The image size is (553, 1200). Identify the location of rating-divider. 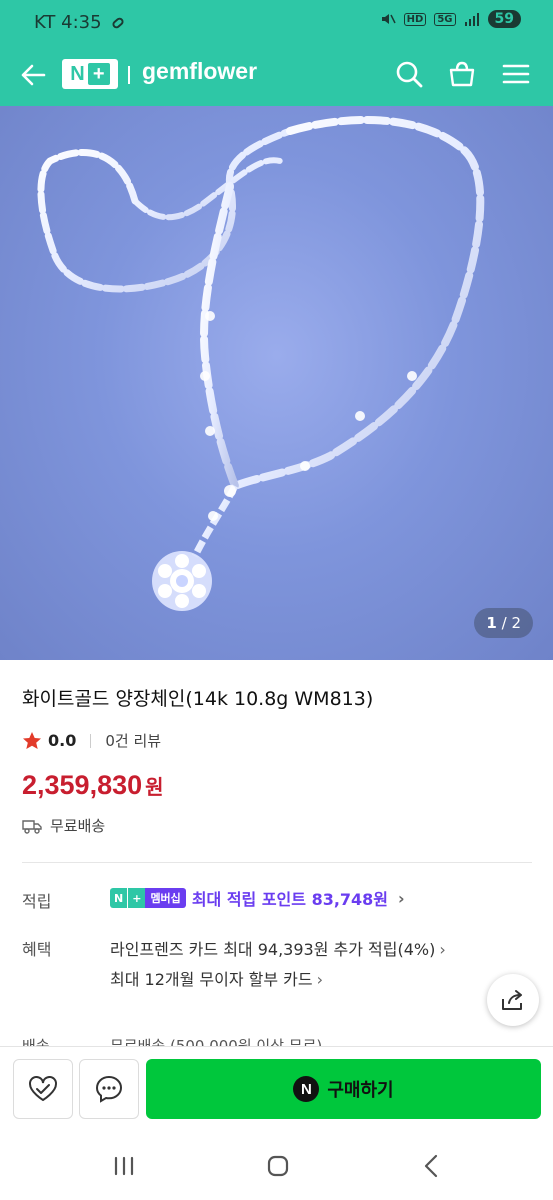
(91, 740).